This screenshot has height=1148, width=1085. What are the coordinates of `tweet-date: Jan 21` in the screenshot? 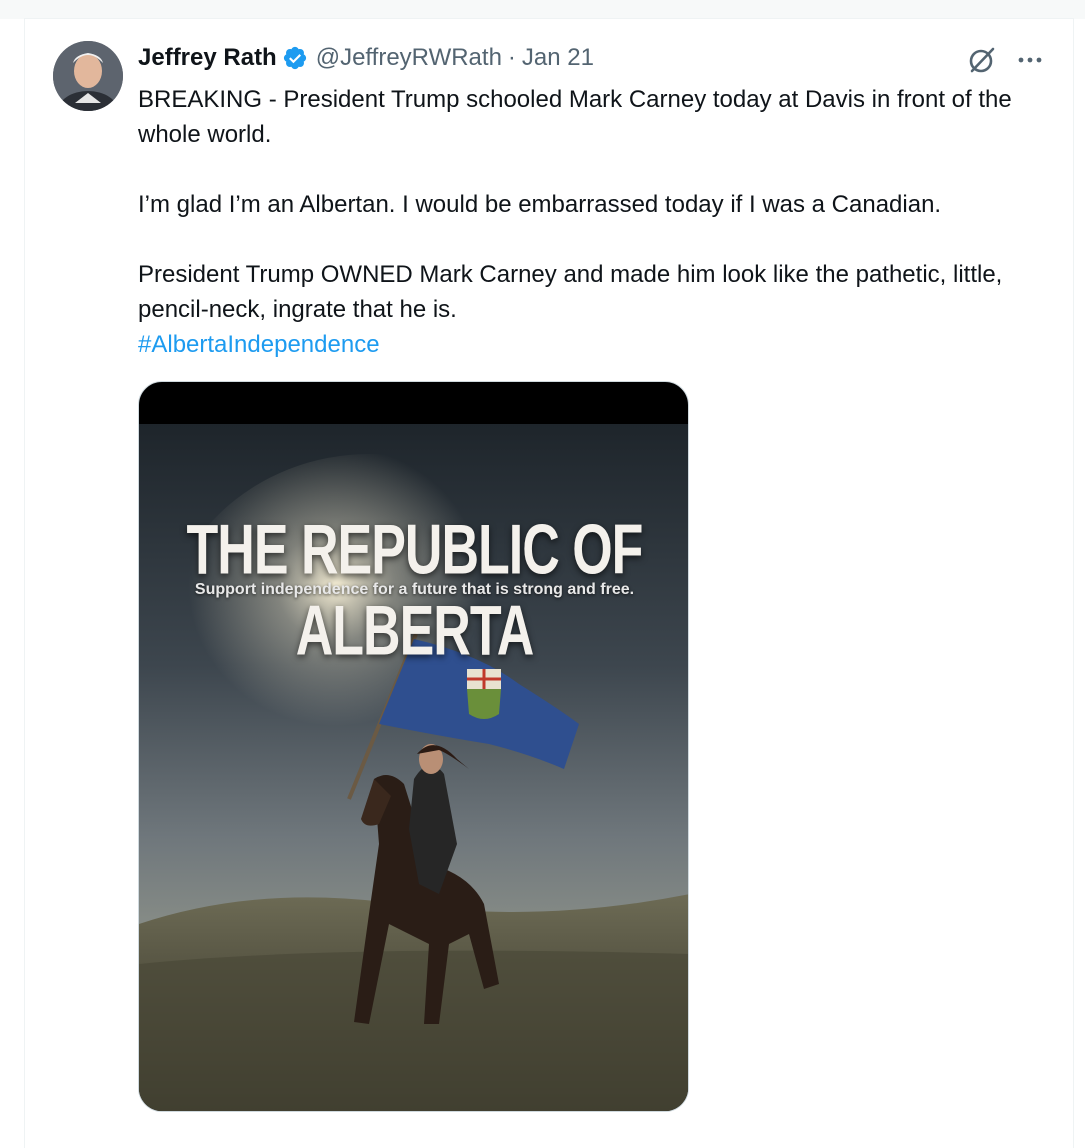 It's located at (558, 58).